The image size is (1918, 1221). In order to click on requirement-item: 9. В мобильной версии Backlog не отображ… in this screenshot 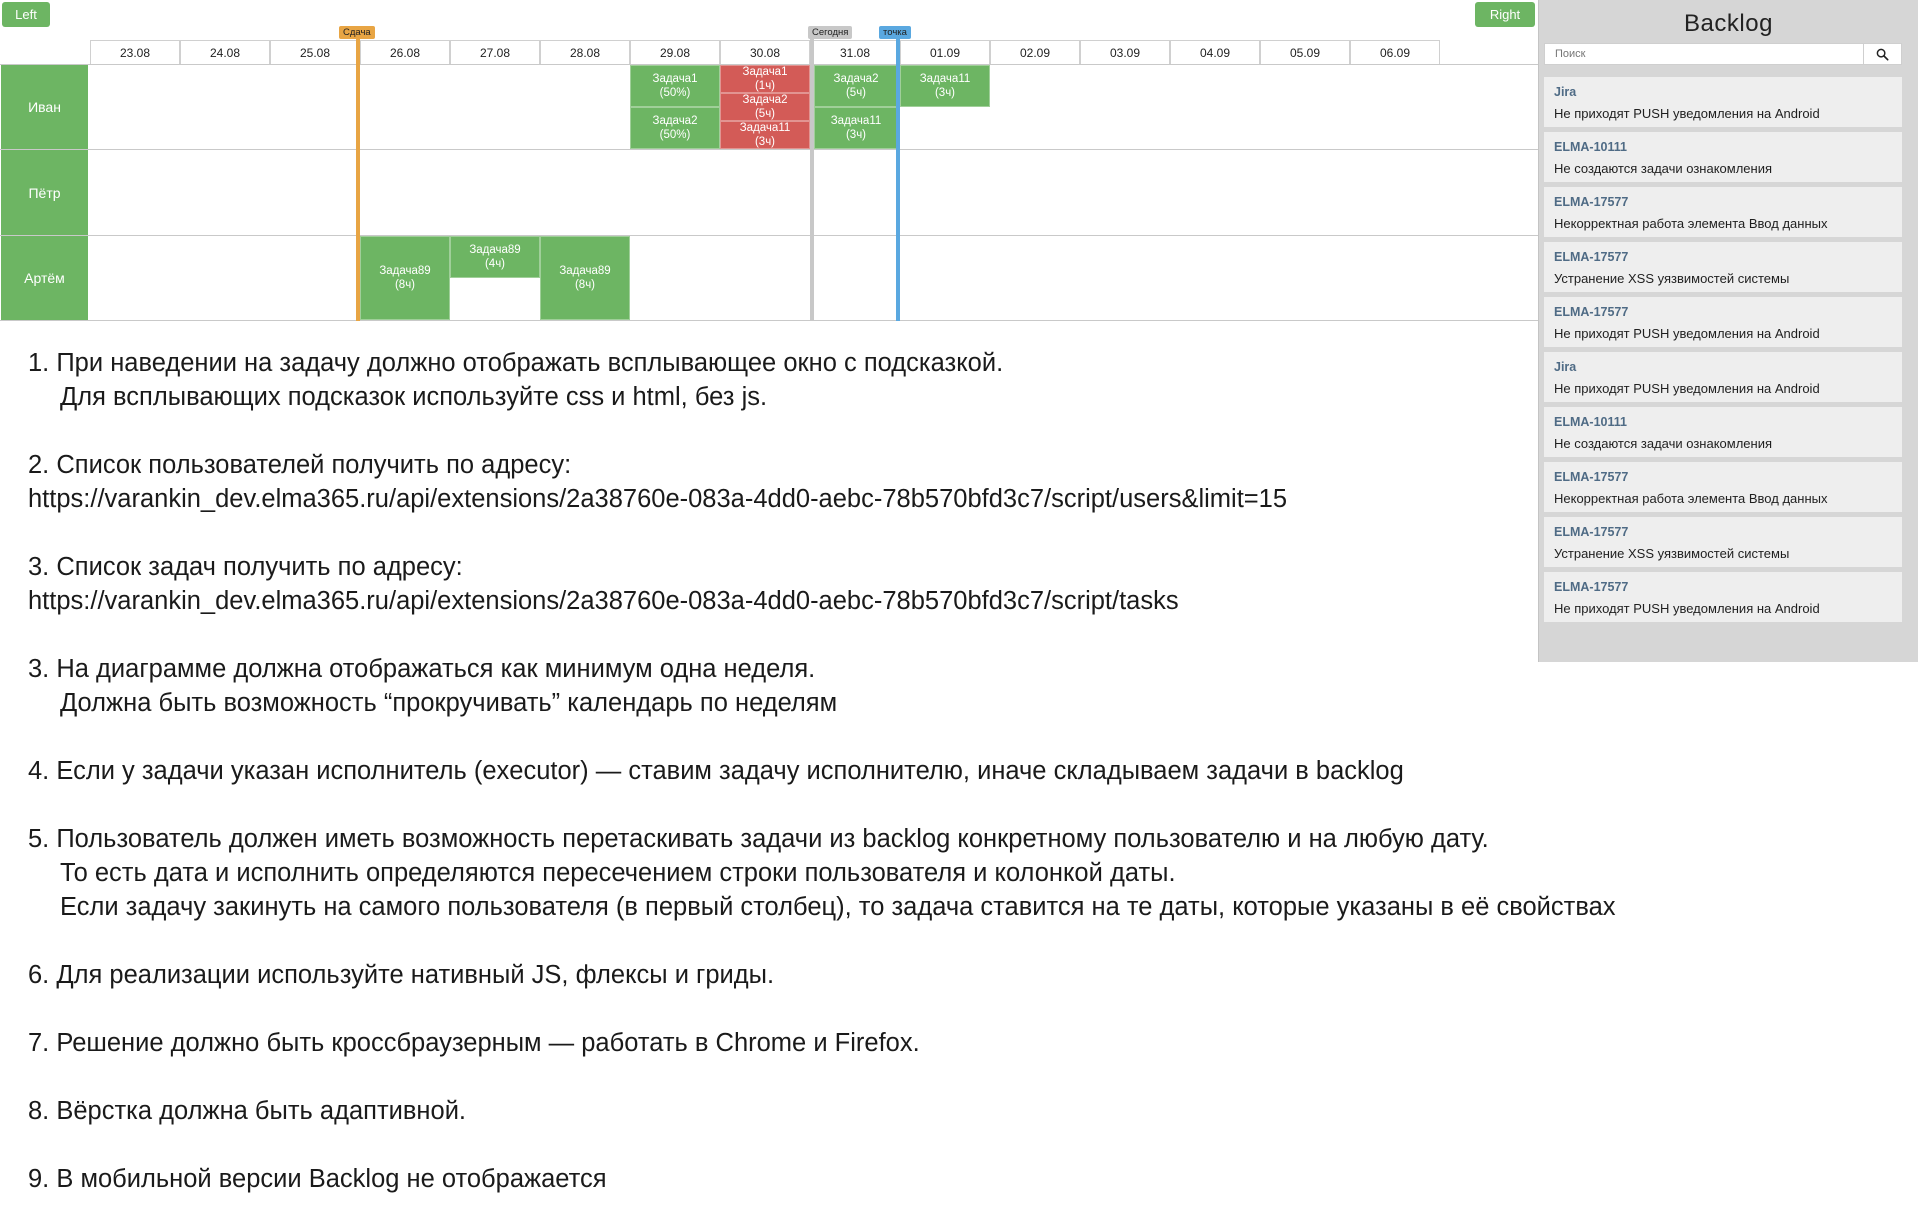, I will do `click(968, 1179)`.